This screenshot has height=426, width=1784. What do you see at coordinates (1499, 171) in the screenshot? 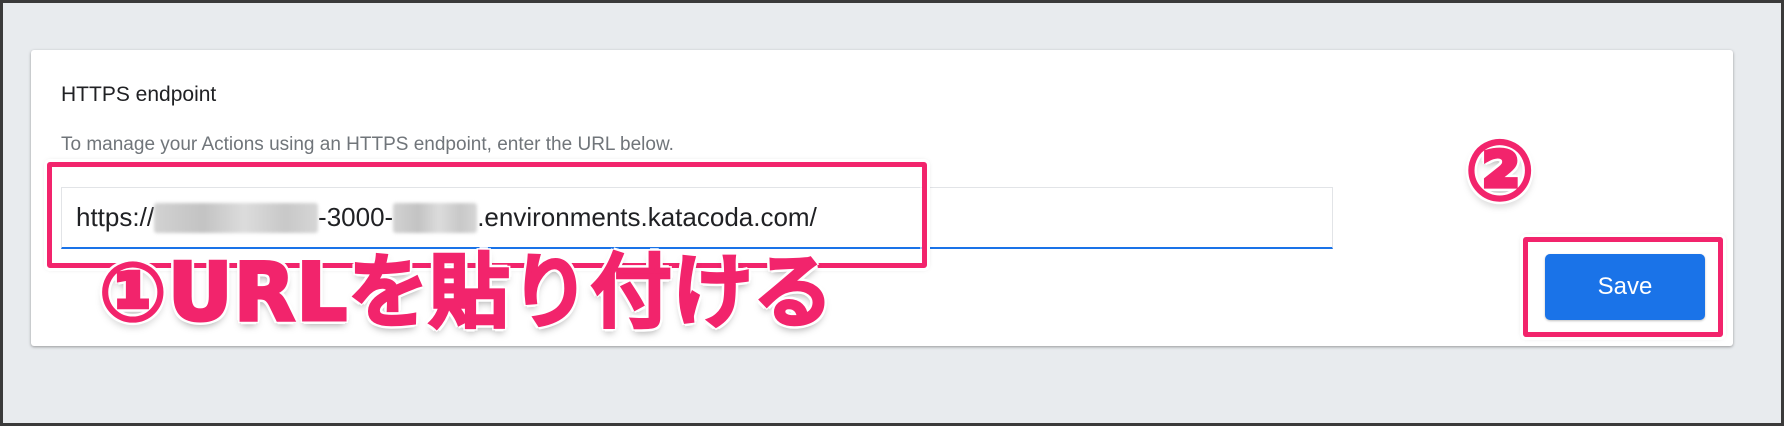
I see `step2-annotation: ②` at bounding box center [1499, 171].